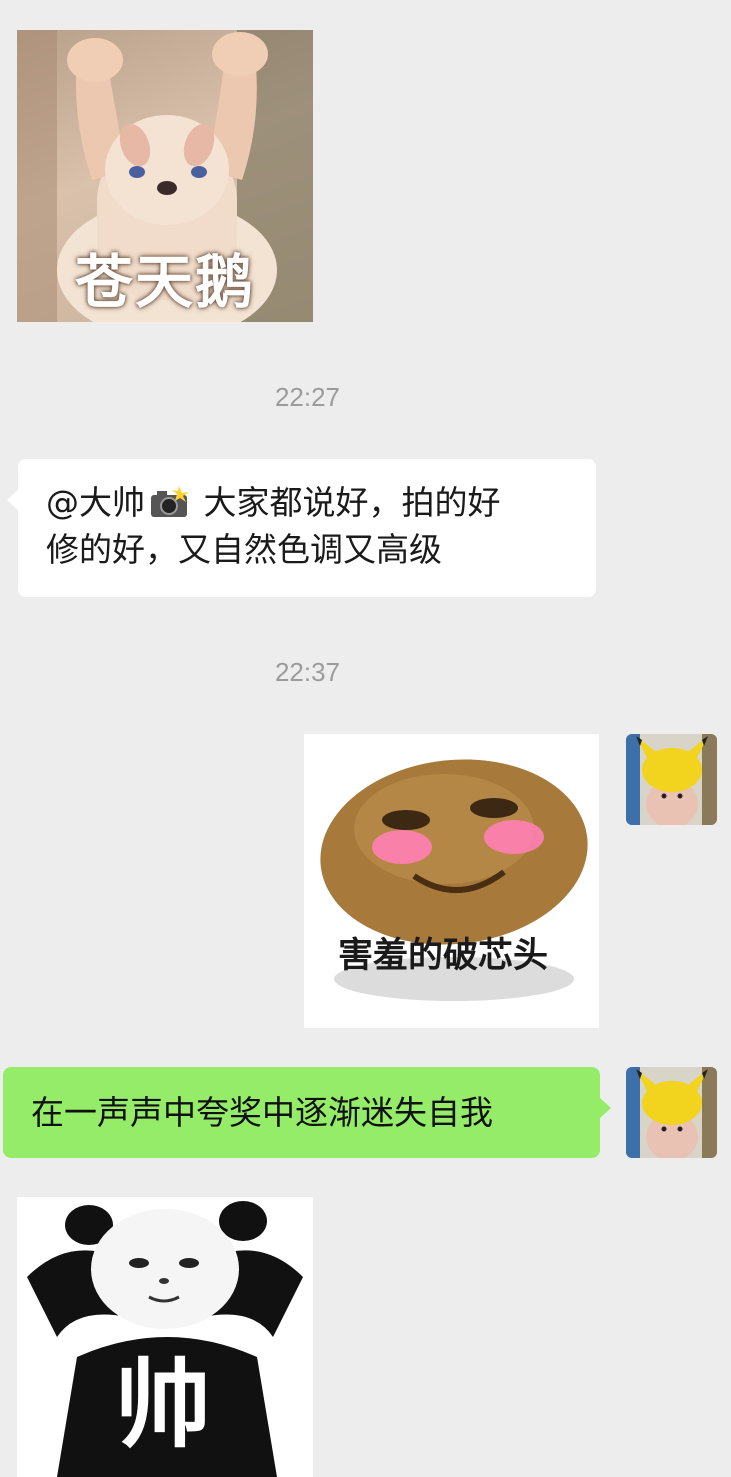 The width and height of the screenshot is (731, 1477). I want to click on message-line-2: 修的好，又自然色调又高级, so click(244, 549).